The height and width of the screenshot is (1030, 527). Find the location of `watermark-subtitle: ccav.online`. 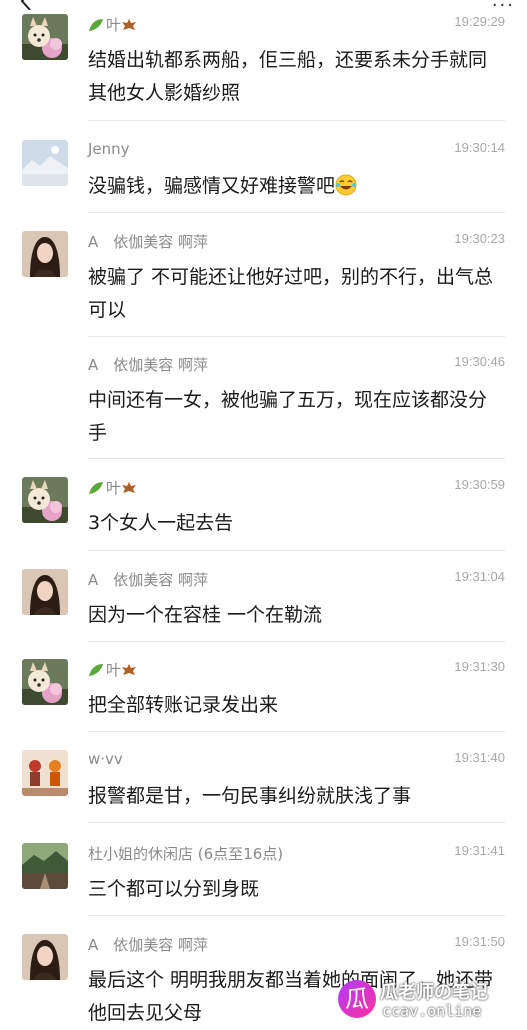

watermark-subtitle: ccav.online is located at coordinates (432, 1011).